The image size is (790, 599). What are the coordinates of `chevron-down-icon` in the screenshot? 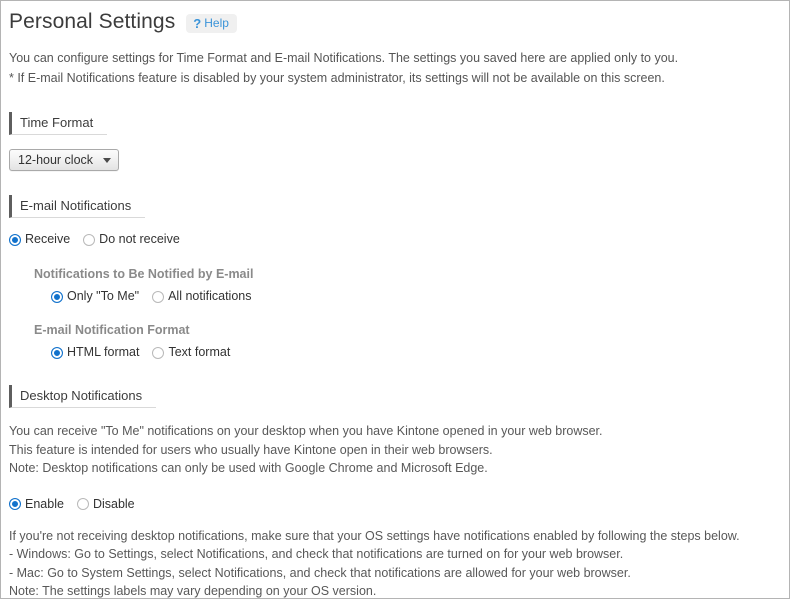 It's located at (107, 160).